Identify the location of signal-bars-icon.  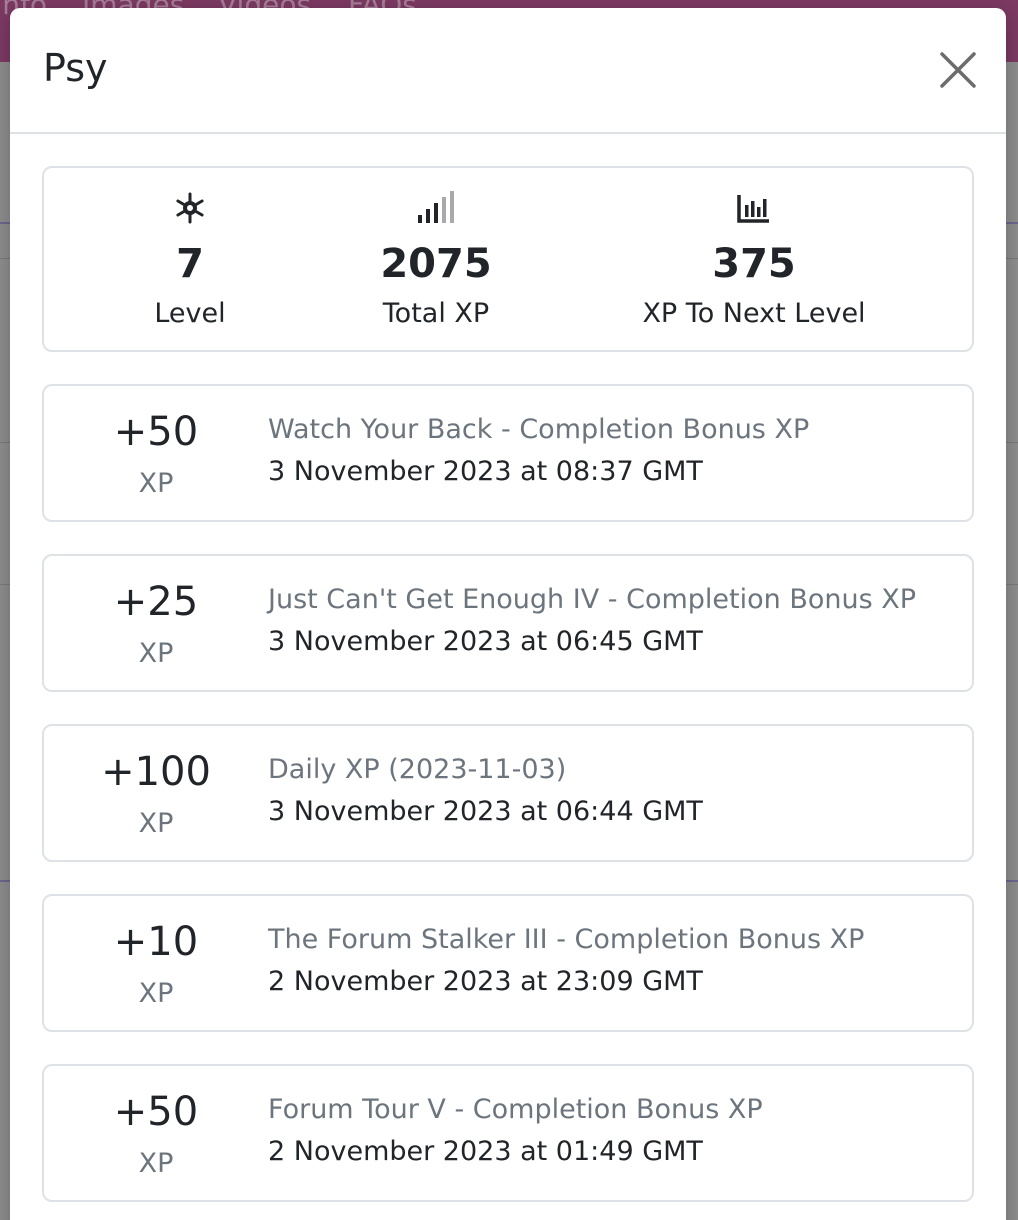
(436, 207).